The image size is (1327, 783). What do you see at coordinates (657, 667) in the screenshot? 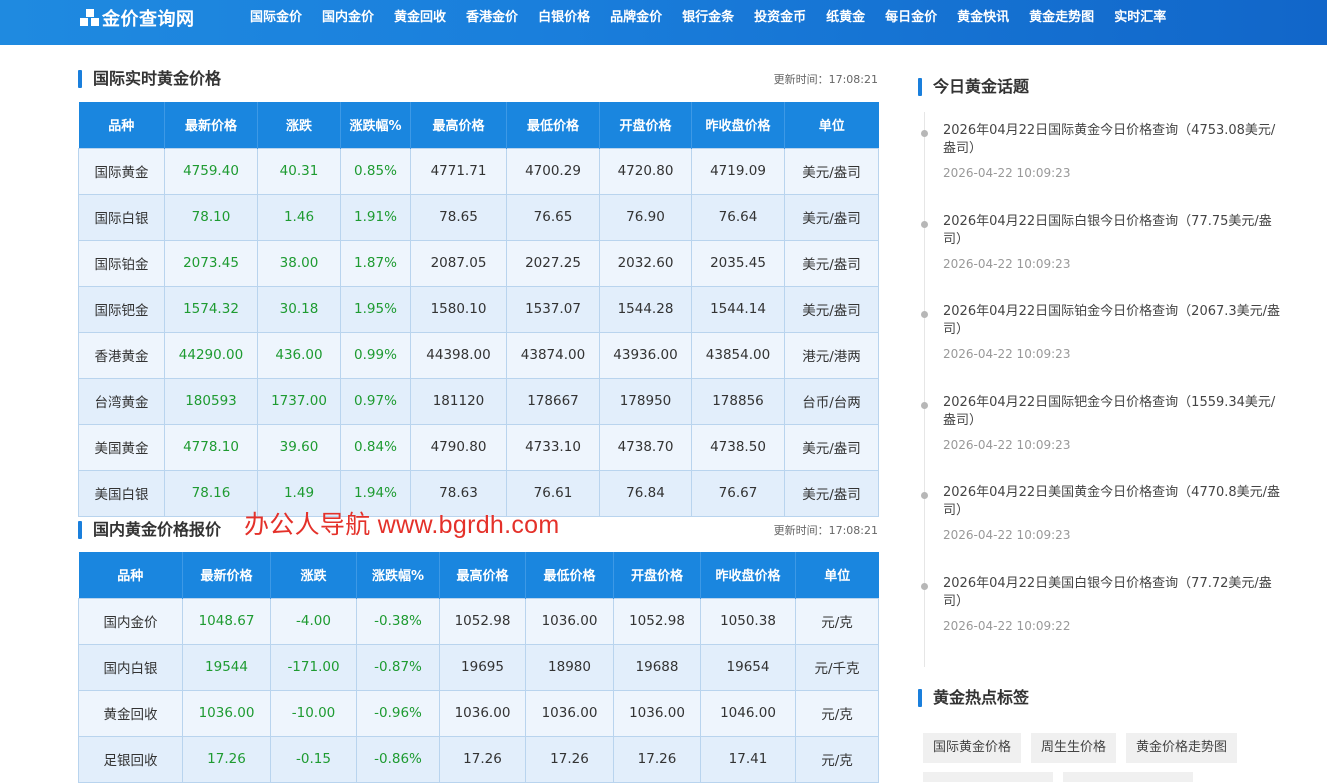
I see `table-cell: 19688` at bounding box center [657, 667].